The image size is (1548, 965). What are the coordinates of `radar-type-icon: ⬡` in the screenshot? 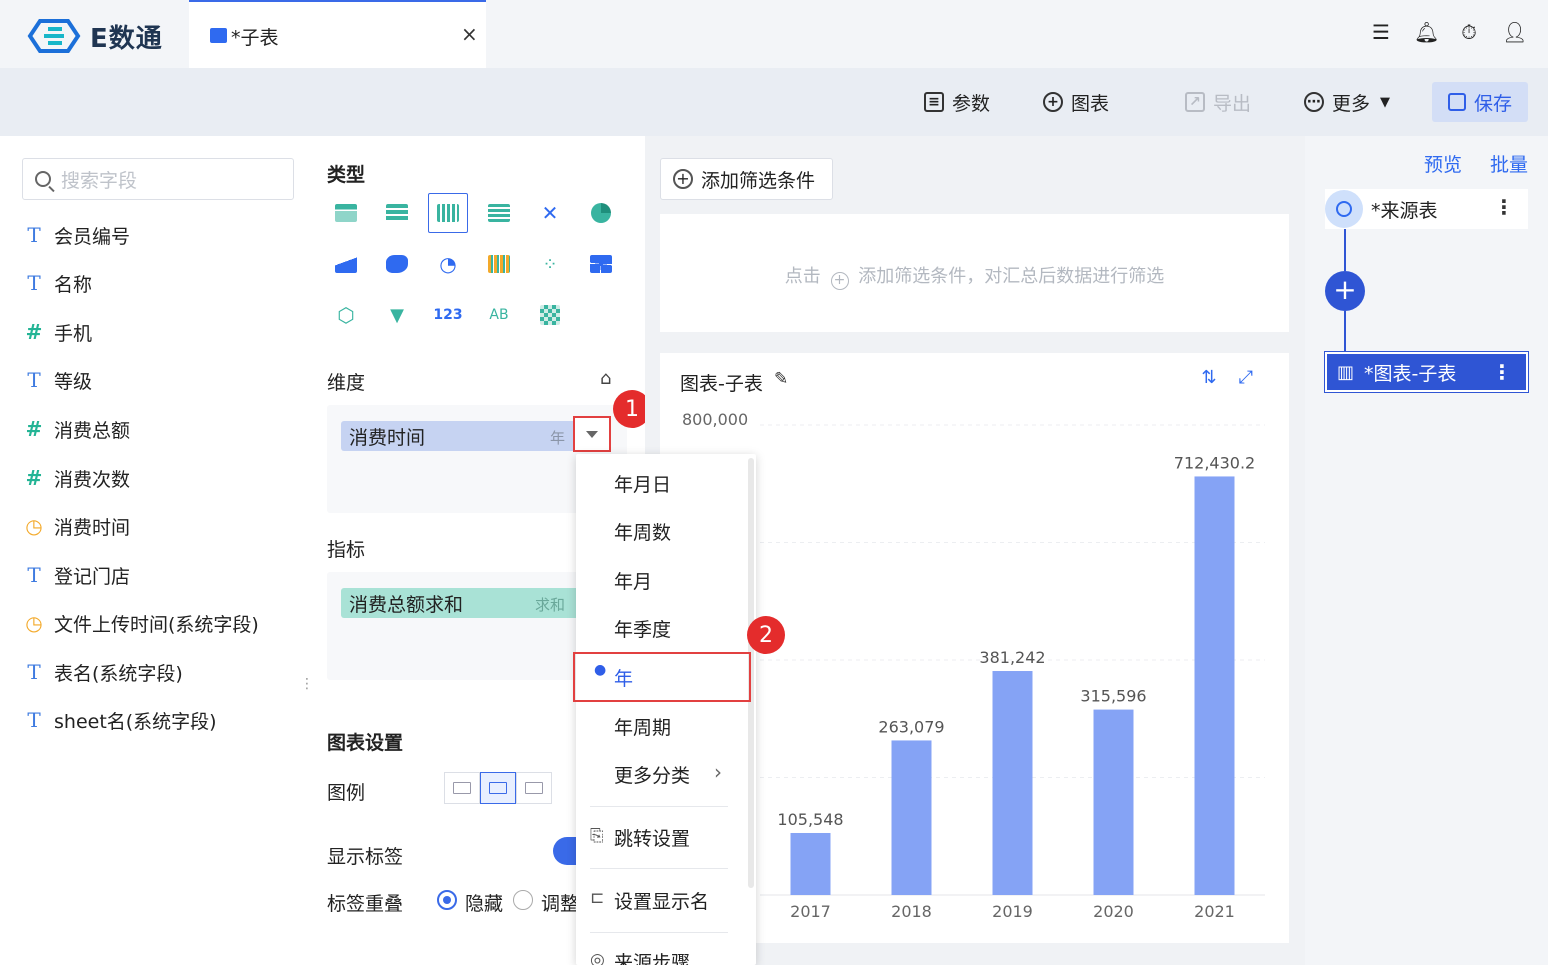 It's located at (346, 315).